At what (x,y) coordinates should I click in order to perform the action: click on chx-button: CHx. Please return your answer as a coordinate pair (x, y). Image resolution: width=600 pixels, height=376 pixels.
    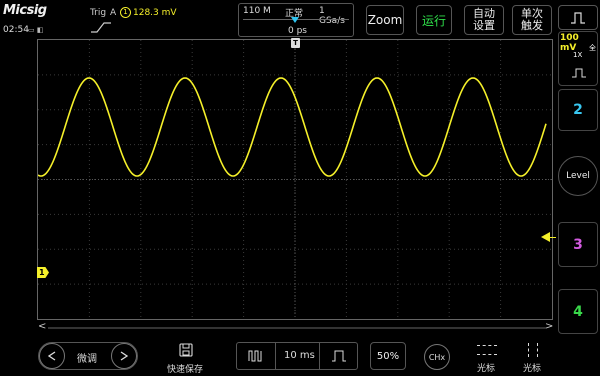
    Looking at the image, I should click on (437, 357).